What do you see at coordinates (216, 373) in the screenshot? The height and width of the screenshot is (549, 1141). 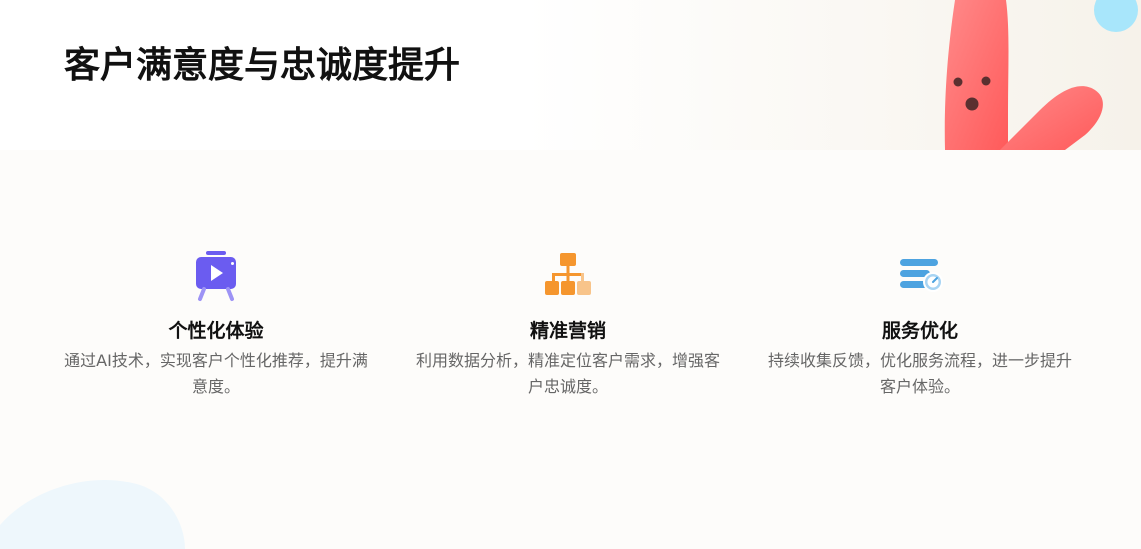 I see `feature-description: 通过AI技术，实现客户个性化推荐，提升满意度。` at bounding box center [216, 373].